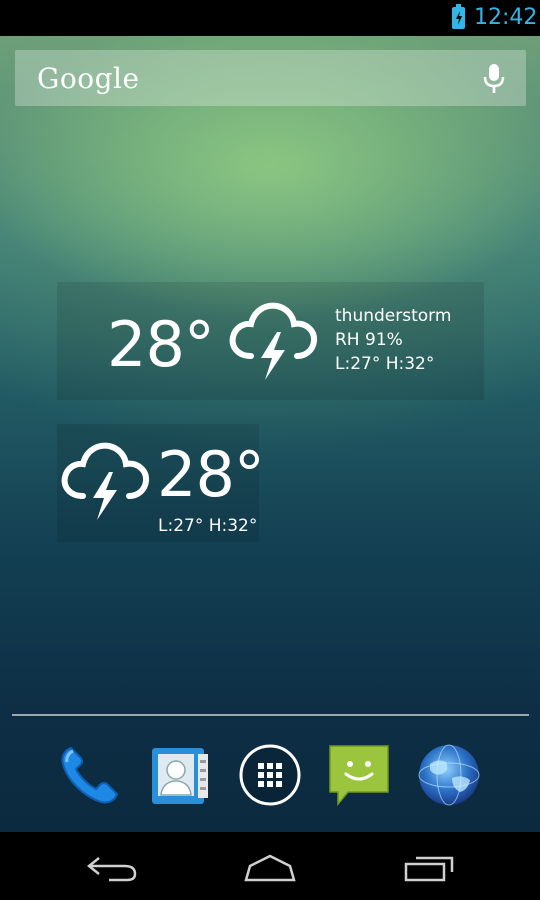  I want to click on recent-apps-icon, so click(428, 867).